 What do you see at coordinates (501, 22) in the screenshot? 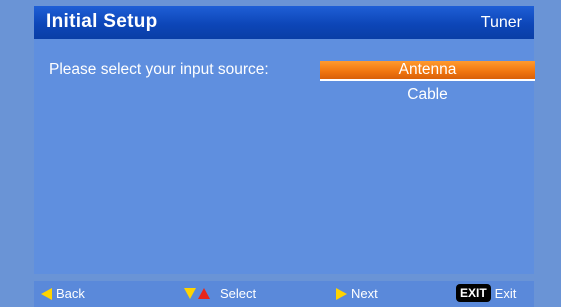
I see `section-label: Tuner` at bounding box center [501, 22].